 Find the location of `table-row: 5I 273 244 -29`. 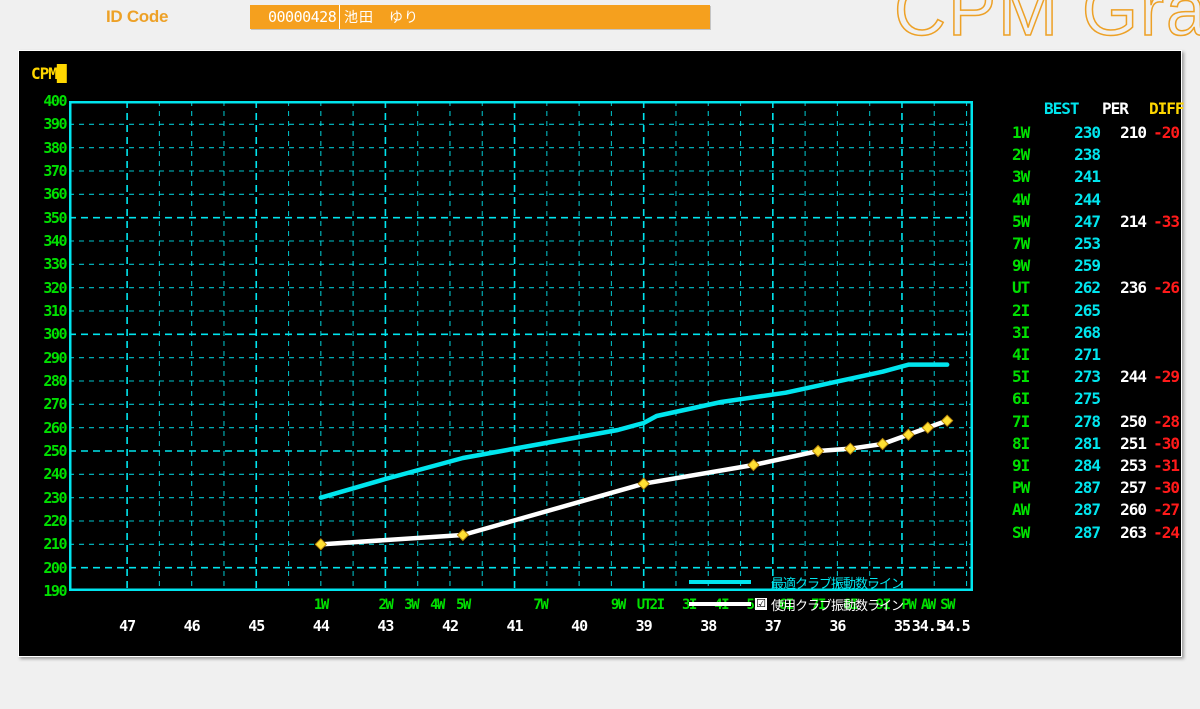

table-row: 5I 273 244 -29 is located at coordinates (1092, 378).